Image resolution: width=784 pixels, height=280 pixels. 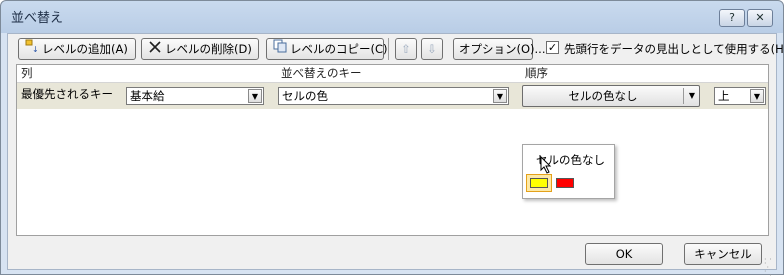 What do you see at coordinates (37, 18) in the screenshot?
I see `dialog-title: 並べ替え` at bounding box center [37, 18].